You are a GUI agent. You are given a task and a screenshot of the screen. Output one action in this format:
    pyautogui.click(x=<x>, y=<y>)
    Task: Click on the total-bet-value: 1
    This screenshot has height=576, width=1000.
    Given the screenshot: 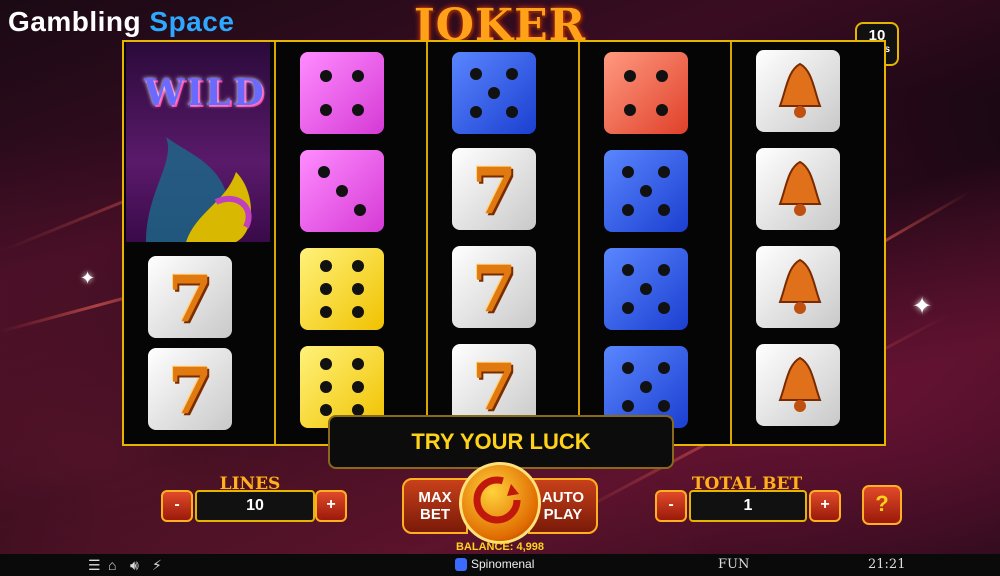 What is the action you would take?
    pyautogui.click(x=748, y=506)
    